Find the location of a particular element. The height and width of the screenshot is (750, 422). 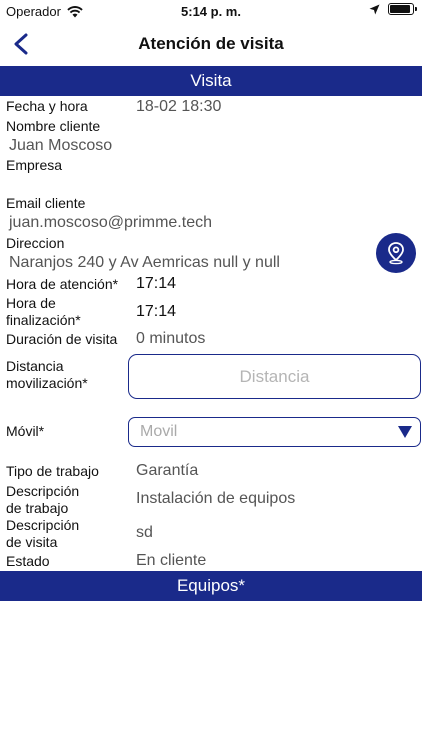

distancia-label-line1: Distancia is located at coordinates (35, 366).